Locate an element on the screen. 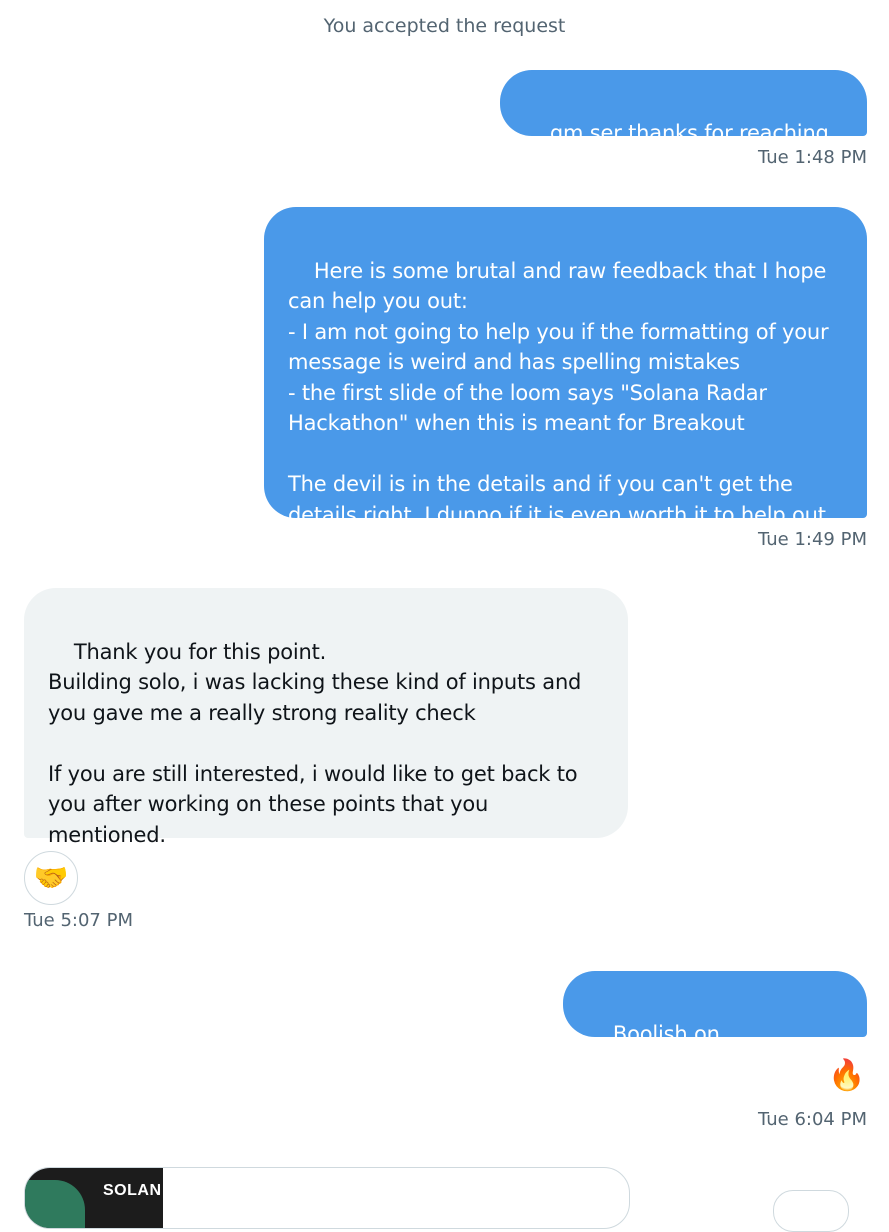 This screenshot has height=1232, width=889. thumbnail-title: SOLAN is located at coordinates (132, 1190).